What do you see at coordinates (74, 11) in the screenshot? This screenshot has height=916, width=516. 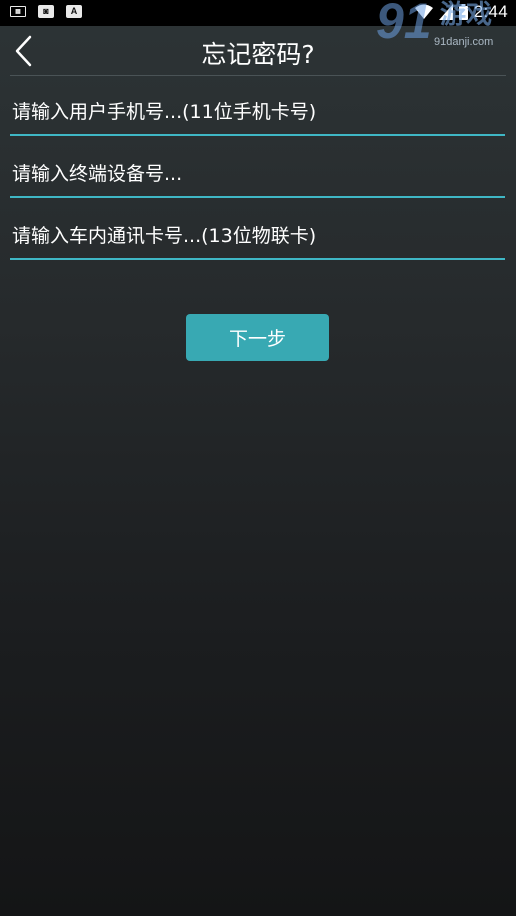 I see `font-a-icon: A` at bounding box center [74, 11].